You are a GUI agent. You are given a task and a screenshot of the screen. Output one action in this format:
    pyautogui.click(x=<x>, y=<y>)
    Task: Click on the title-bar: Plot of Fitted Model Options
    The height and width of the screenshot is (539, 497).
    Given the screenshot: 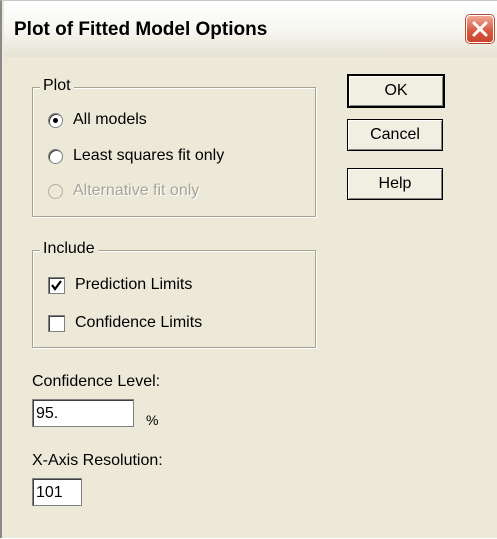 What is the action you would take?
    pyautogui.click(x=250, y=29)
    